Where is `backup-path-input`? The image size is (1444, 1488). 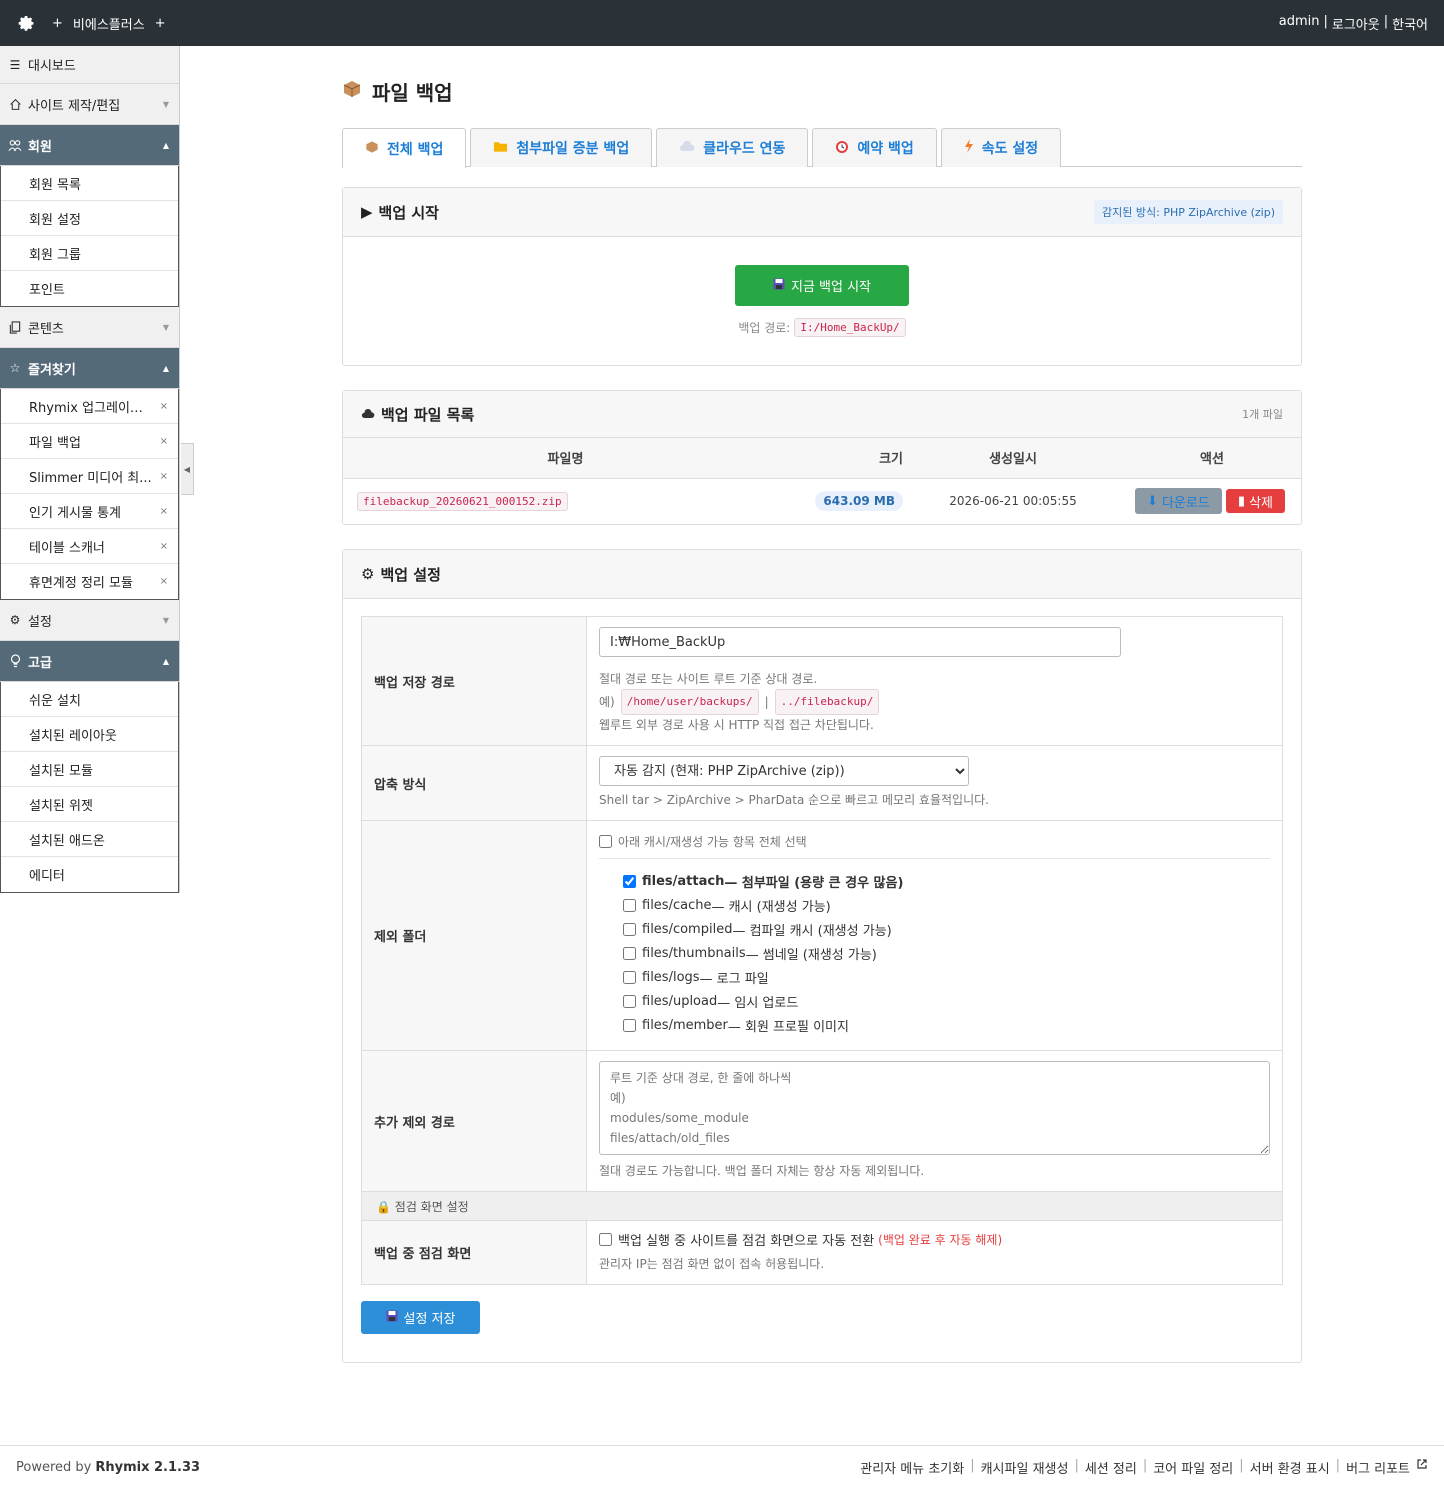 backup-path-input is located at coordinates (860, 642).